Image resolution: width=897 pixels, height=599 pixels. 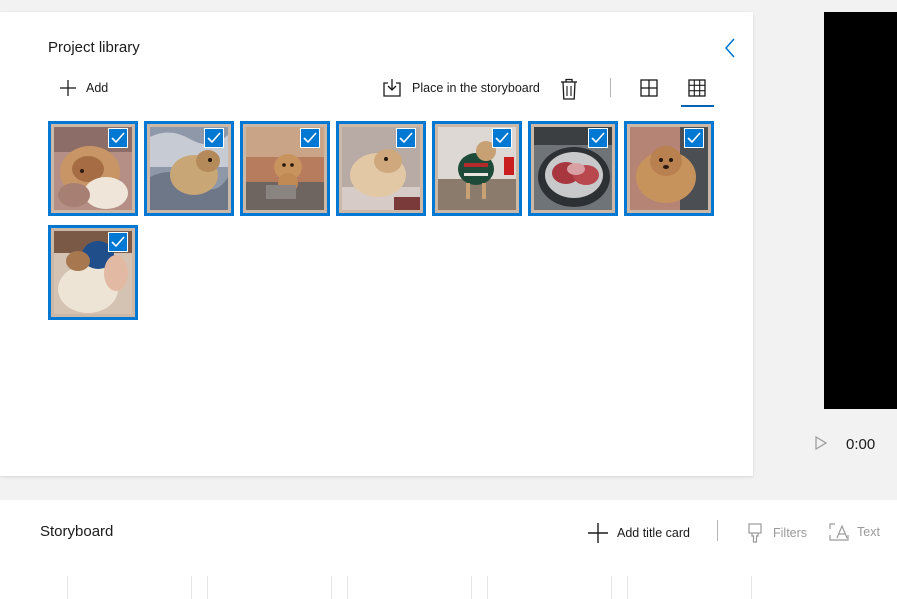 What do you see at coordinates (77, 531) in the screenshot?
I see `storyboard-title: Storyboard` at bounding box center [77, 531].